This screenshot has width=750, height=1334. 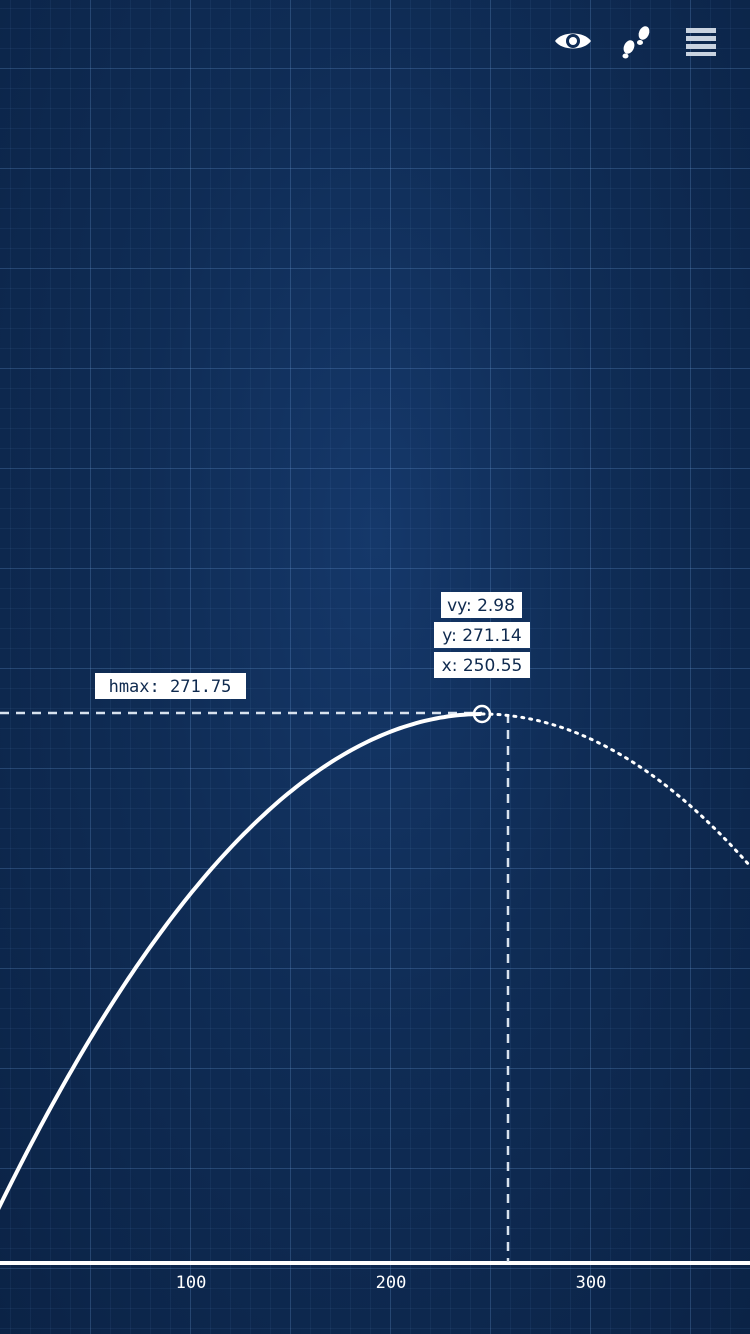 I want to click on eye-icon, so click(x=573, y=41).